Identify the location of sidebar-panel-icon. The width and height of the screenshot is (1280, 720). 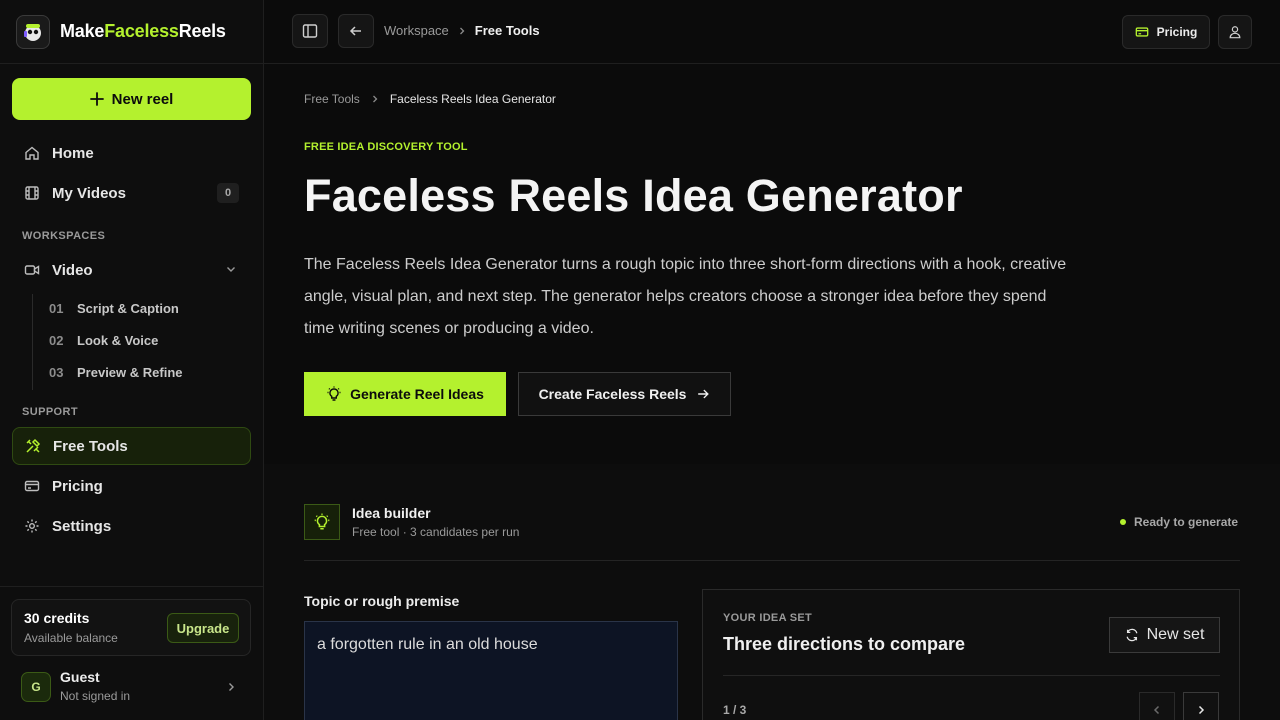
(310, 31).